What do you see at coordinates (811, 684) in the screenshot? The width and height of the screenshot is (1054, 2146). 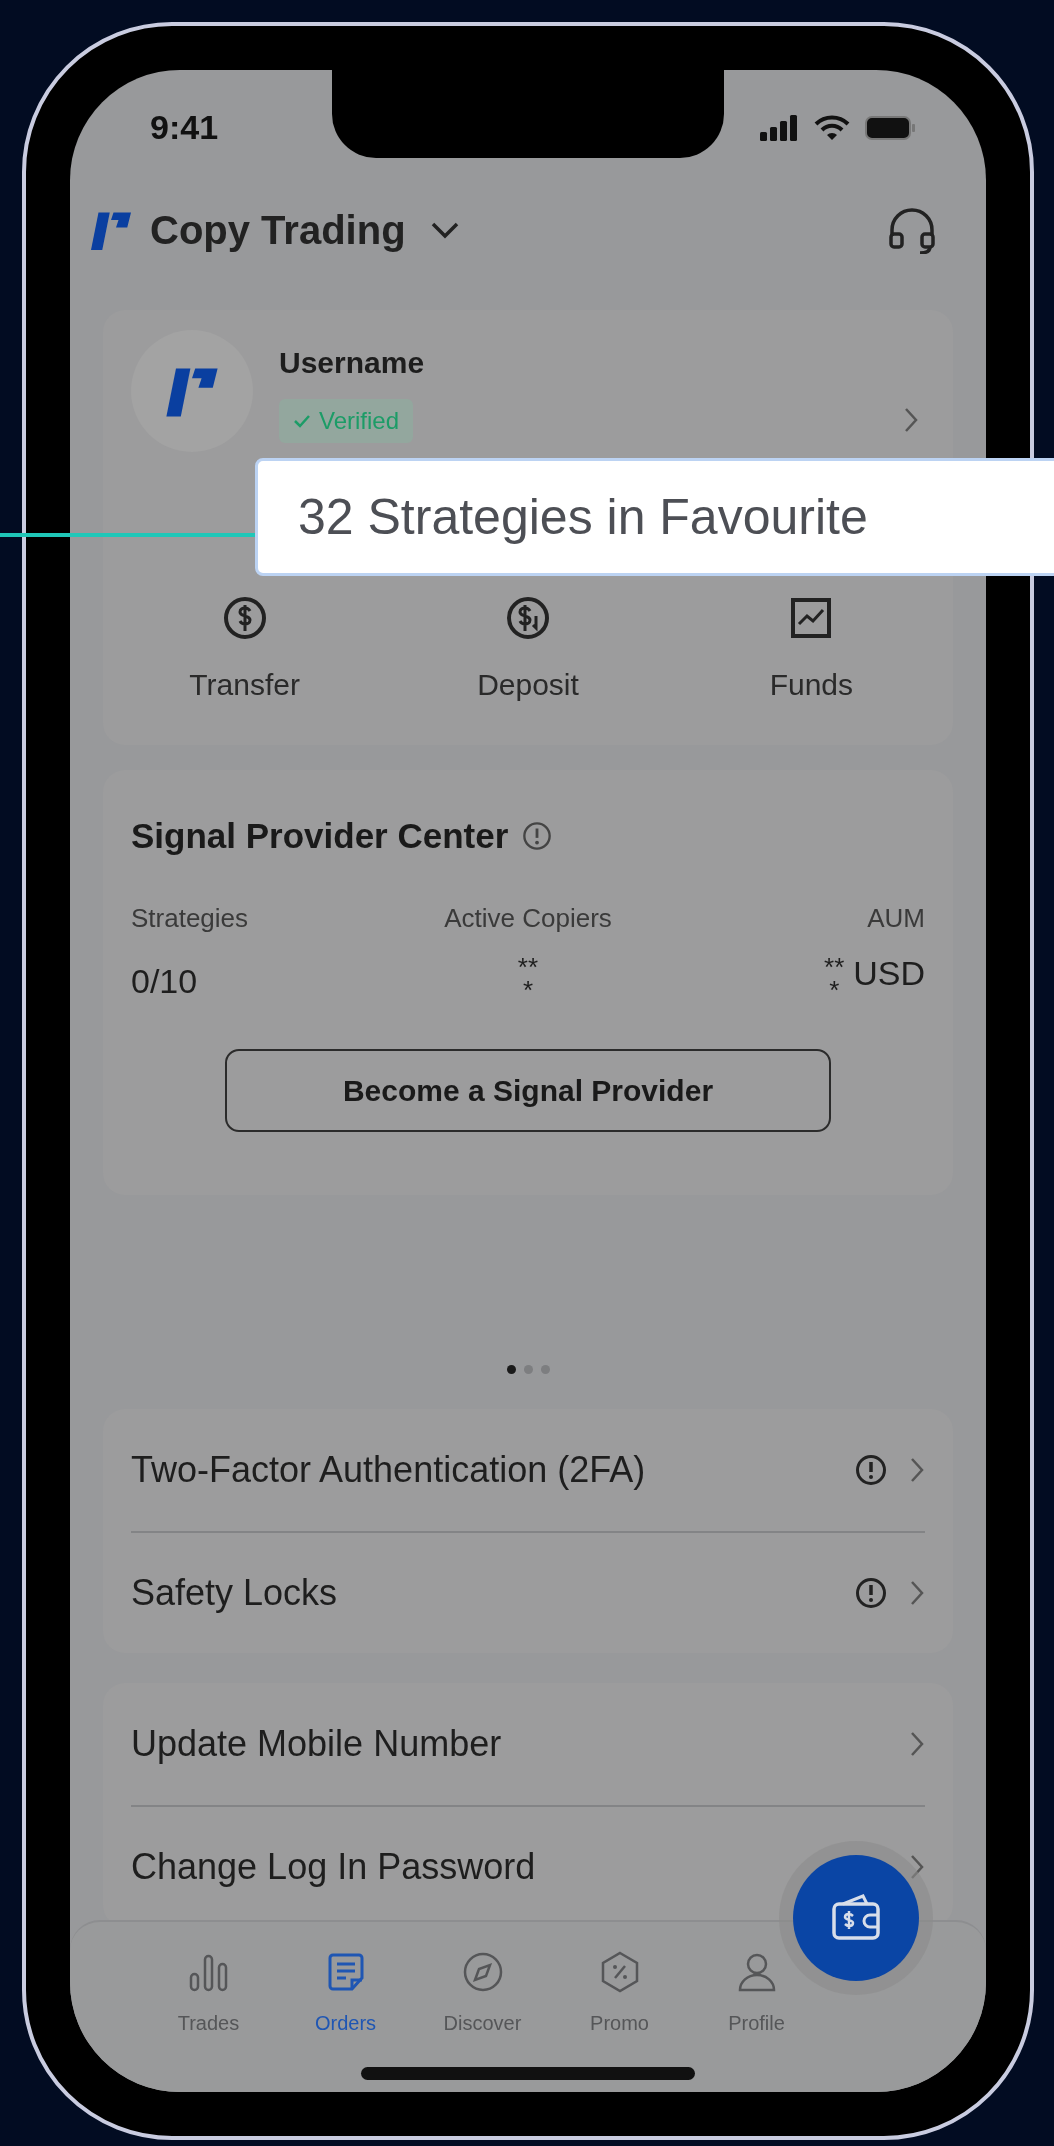 I see `action-label: Funds` at bounding box center [811, 684].